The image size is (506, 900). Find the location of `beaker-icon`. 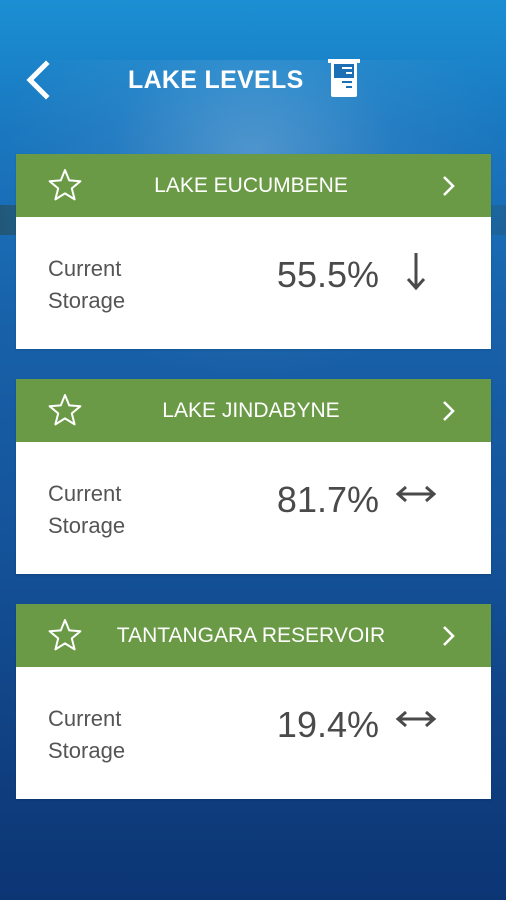

beaker-icon is located at coordinates (344, 78).